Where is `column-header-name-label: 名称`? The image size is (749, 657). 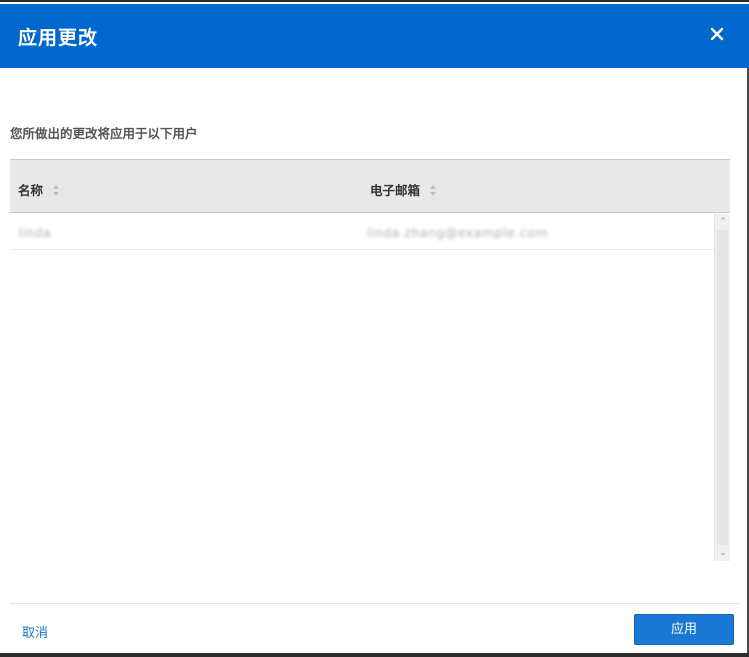 column-header-name-label: 名称 is located at coordinates (31, 190).